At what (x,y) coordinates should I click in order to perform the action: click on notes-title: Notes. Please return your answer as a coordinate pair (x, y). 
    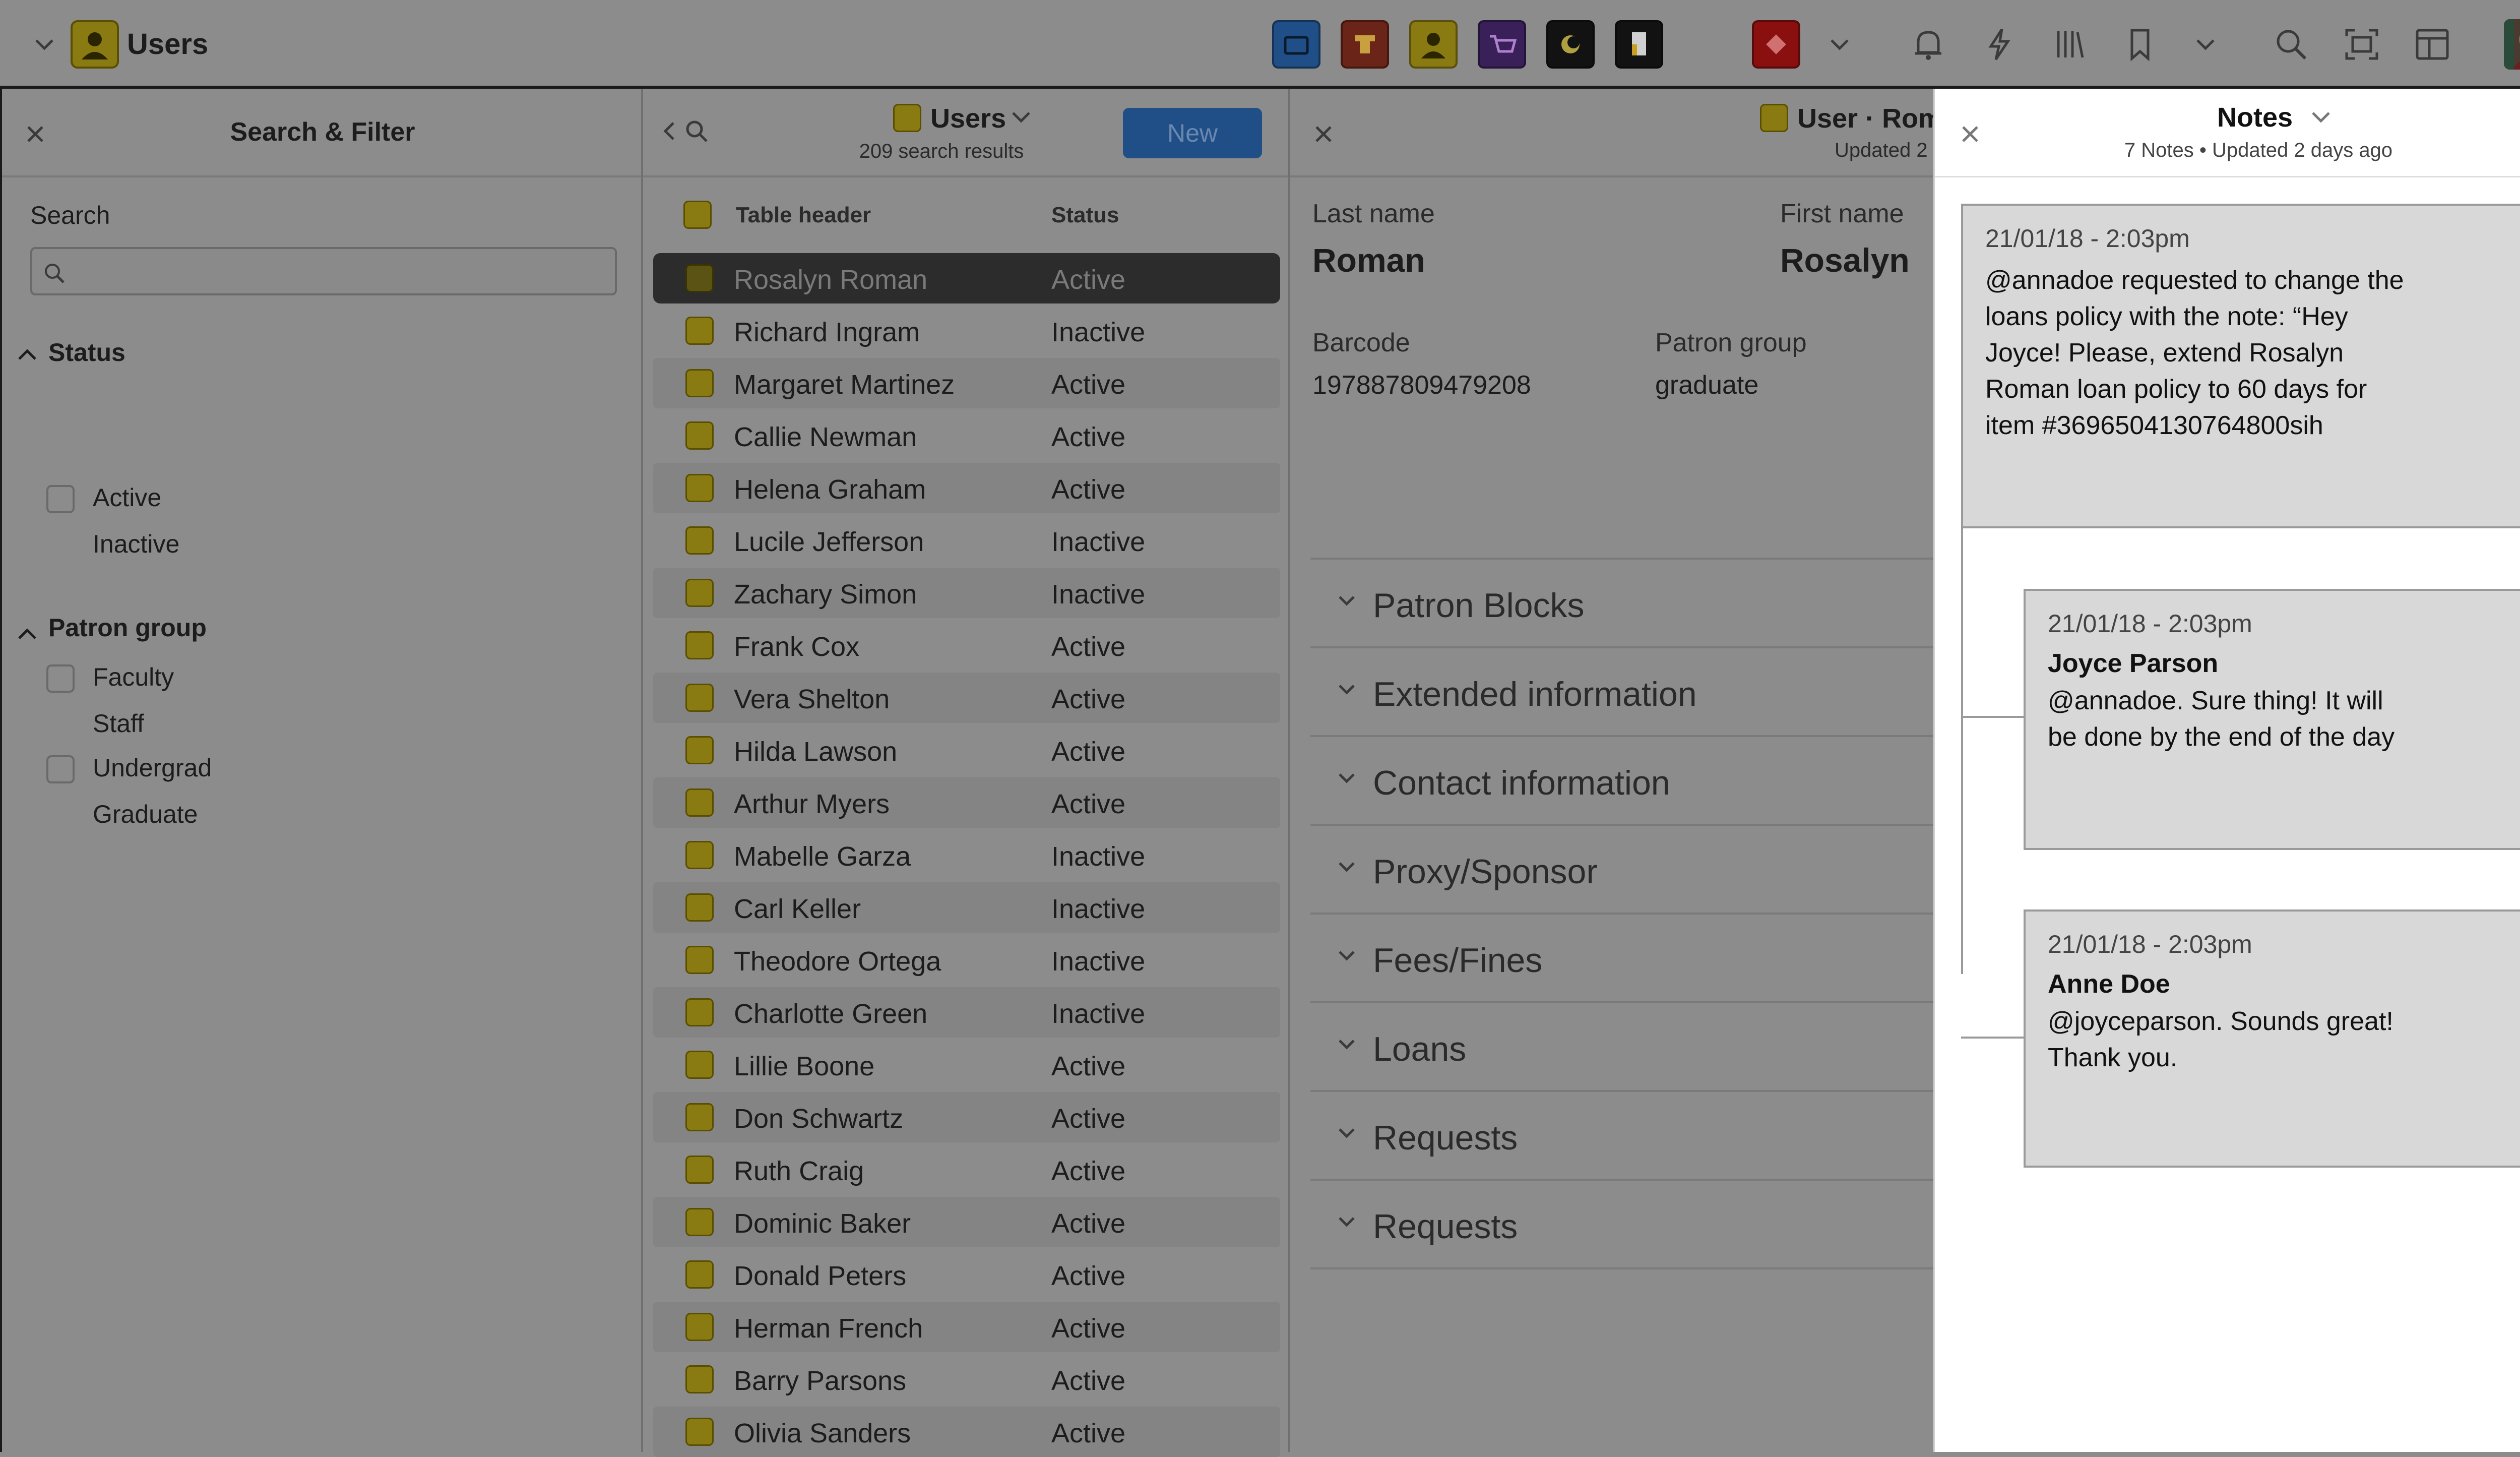
    Looking at the image, I should click on (2255, 117).